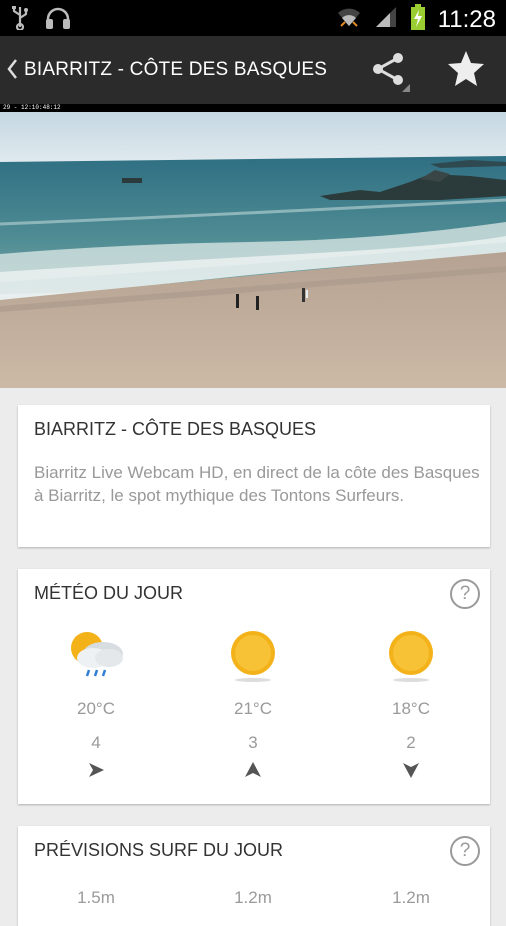  I want to click on forecast-column: 21°C 3, so click(253, 704).